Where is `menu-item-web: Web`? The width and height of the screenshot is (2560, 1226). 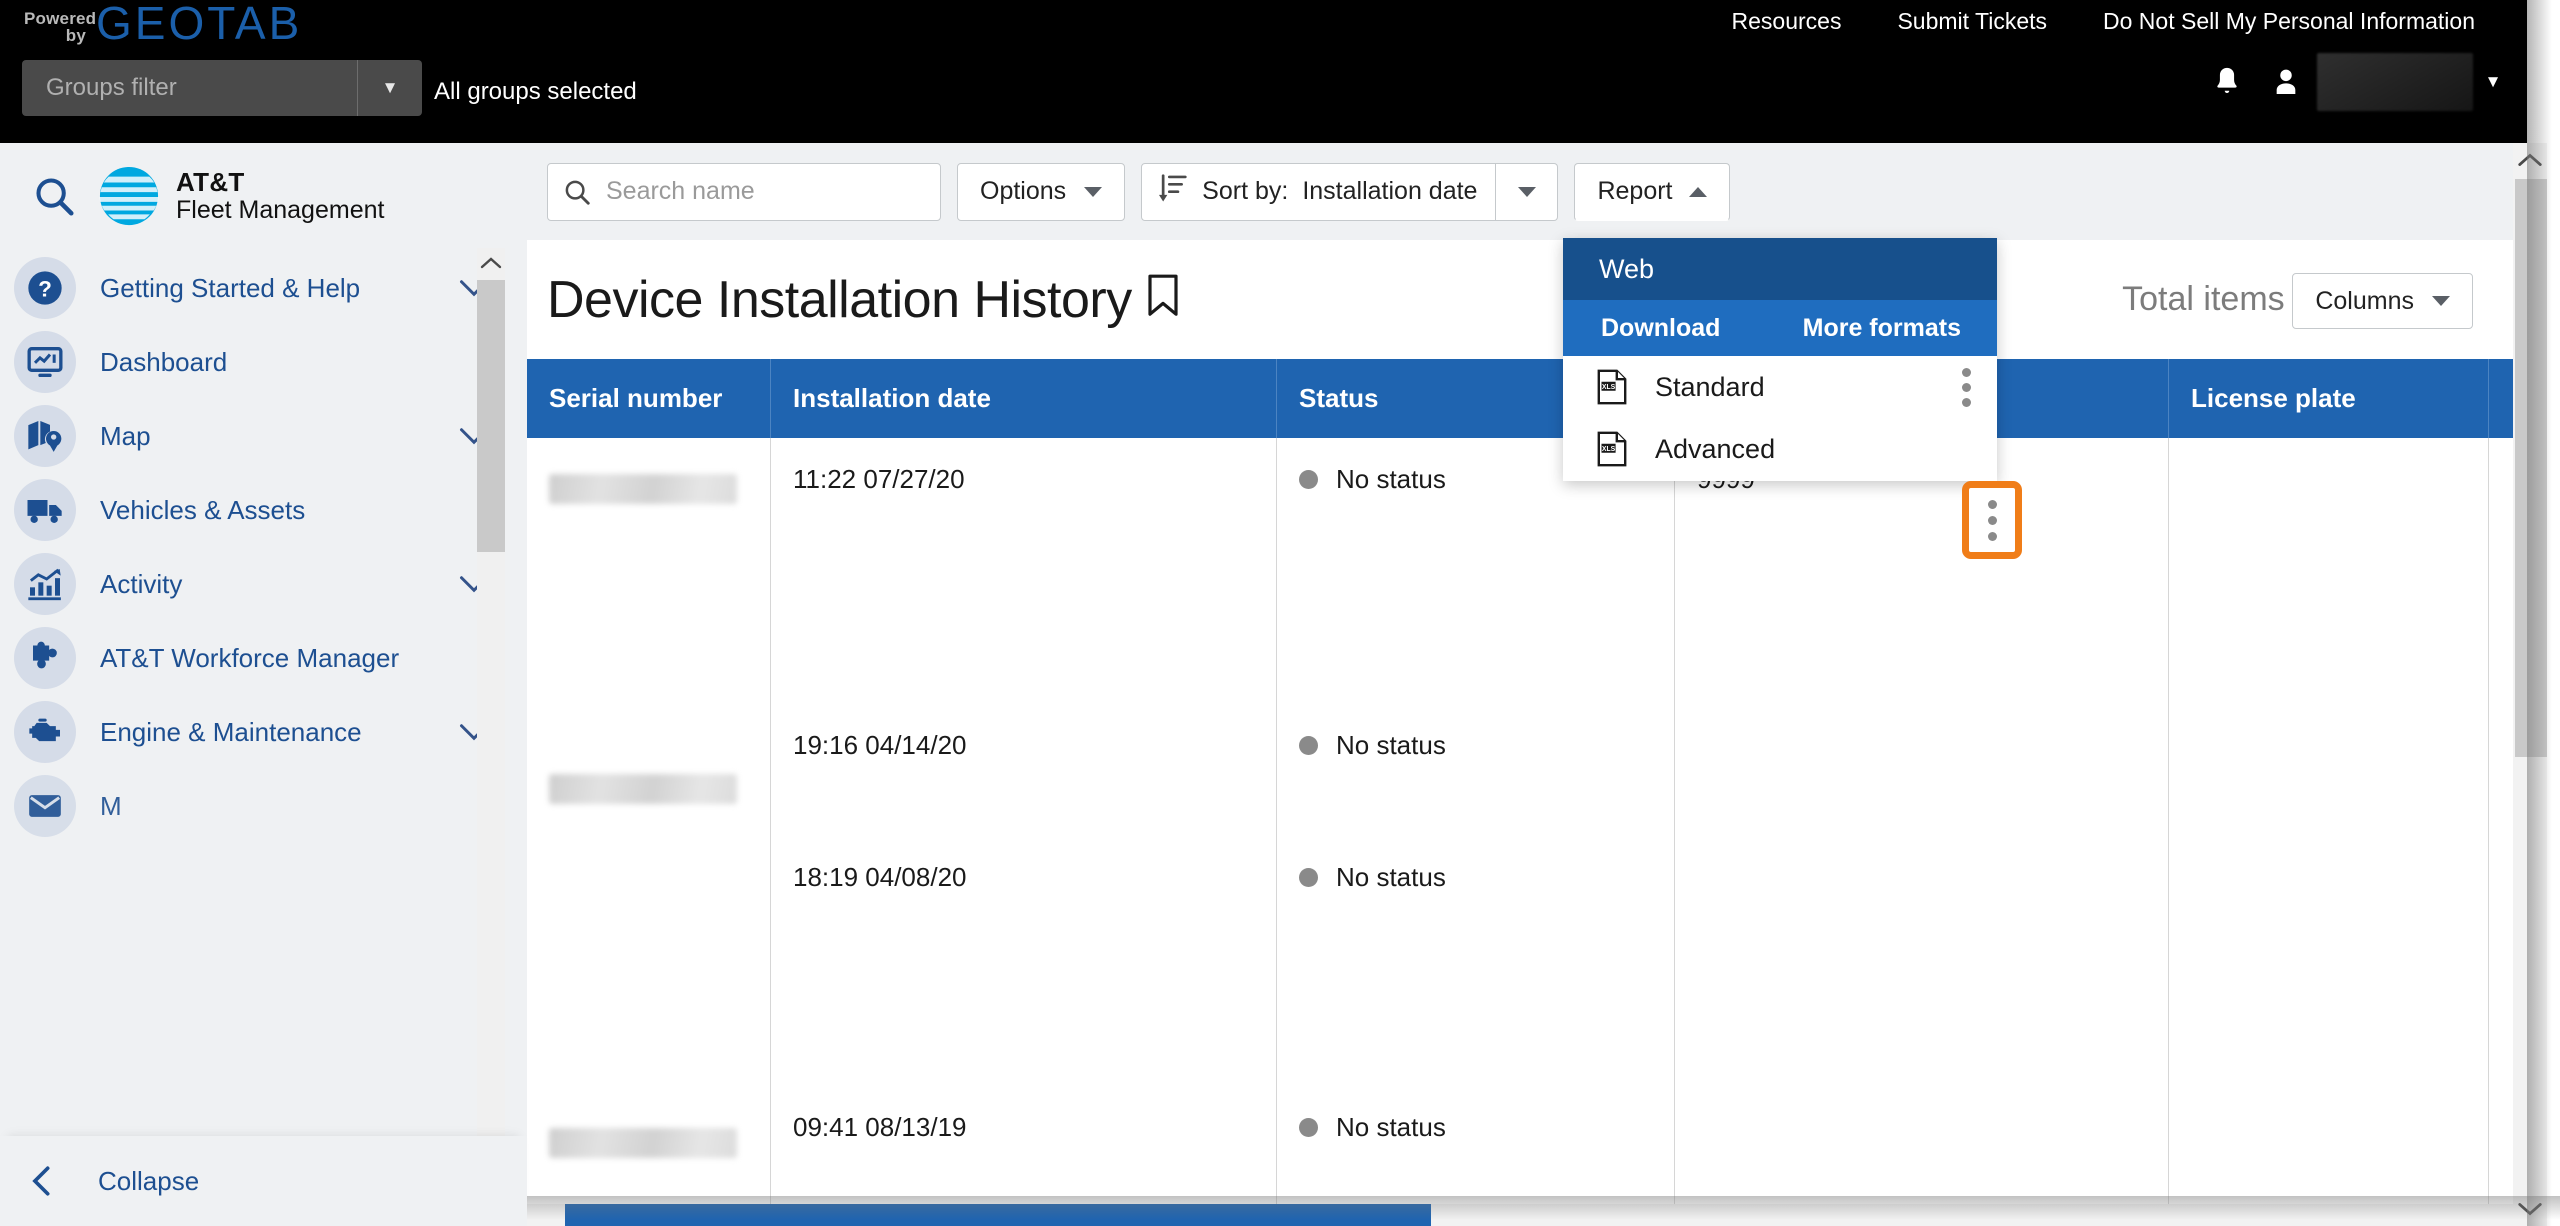
menu-item-web: Web is located at coordinates (1780, 269).